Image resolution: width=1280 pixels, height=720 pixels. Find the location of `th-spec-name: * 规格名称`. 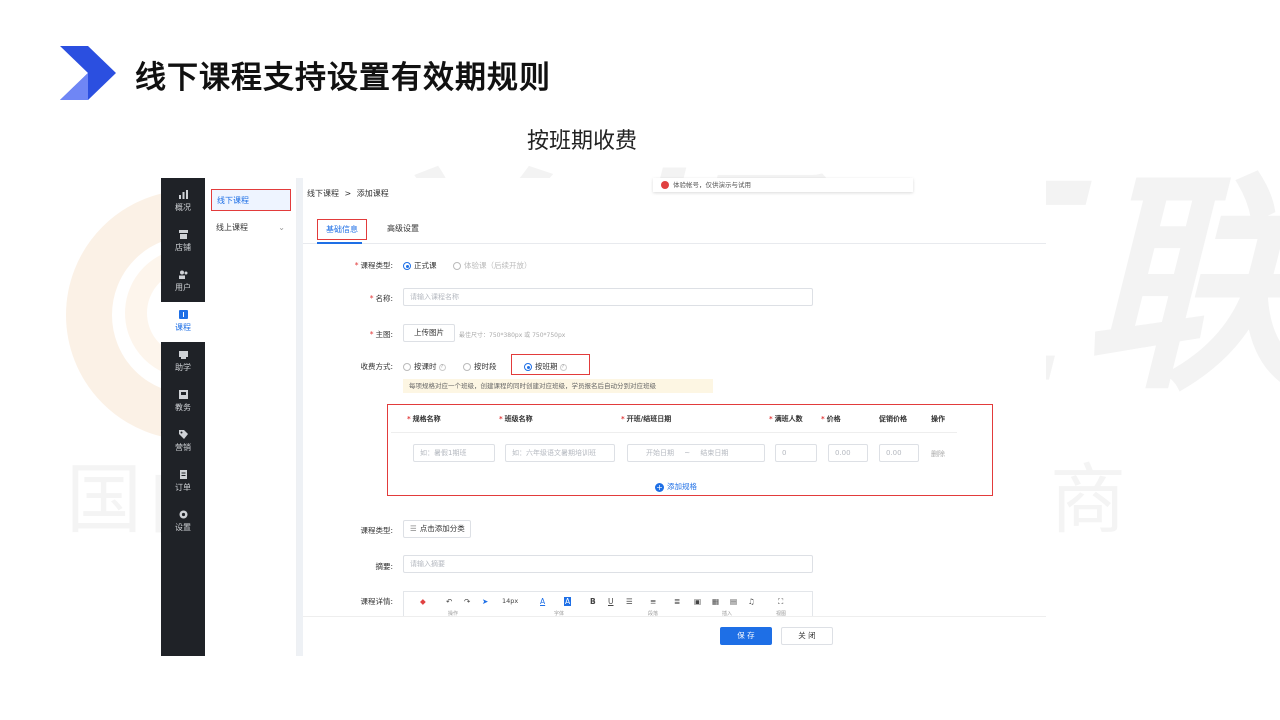

th-spec-name: * 规格名称 is located at coordinates (424, 419).